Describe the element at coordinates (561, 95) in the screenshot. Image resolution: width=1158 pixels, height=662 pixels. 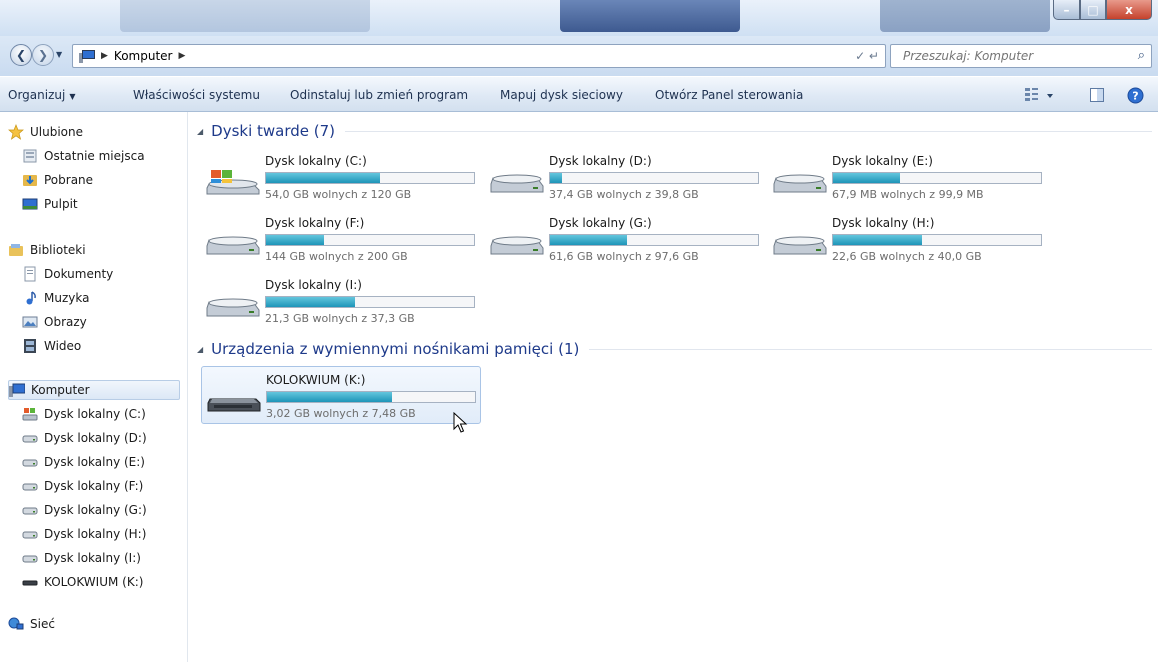
I see `map-network-drive-button: Mapuj dysk sieciowy` at that location.